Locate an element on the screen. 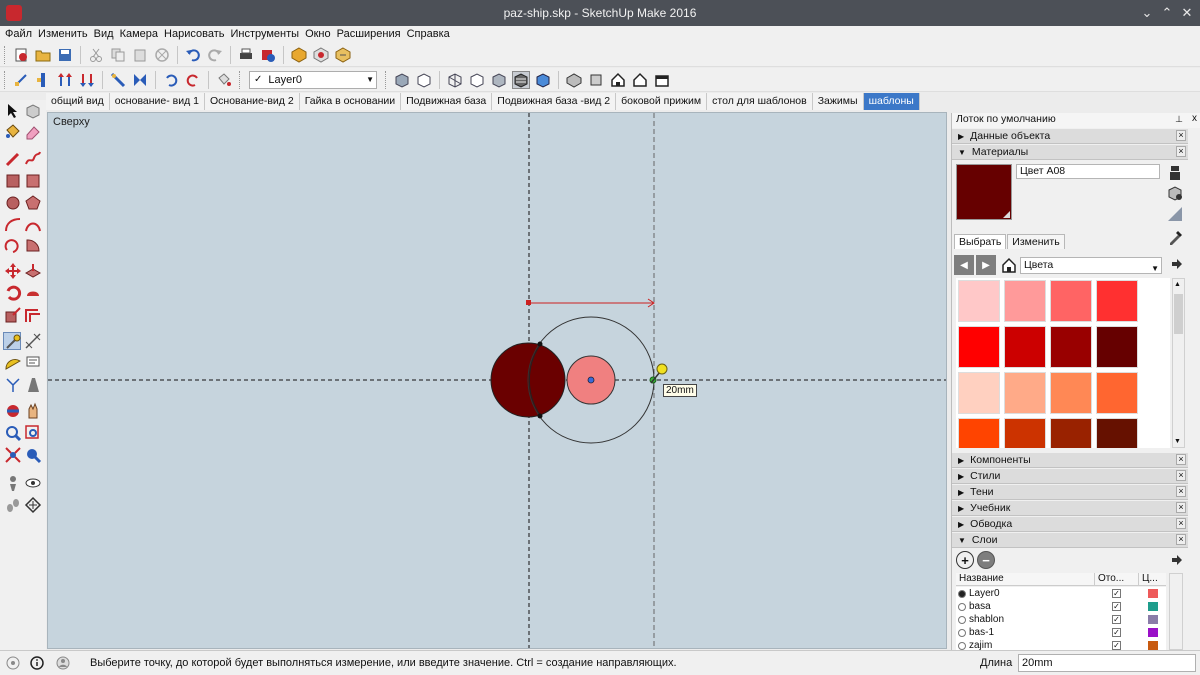 The width and height of the screenshot is (1200, 675). scene-tab-moving-base-view-2: Подвижная база -вид 2 is located at coordinates (554, 101).